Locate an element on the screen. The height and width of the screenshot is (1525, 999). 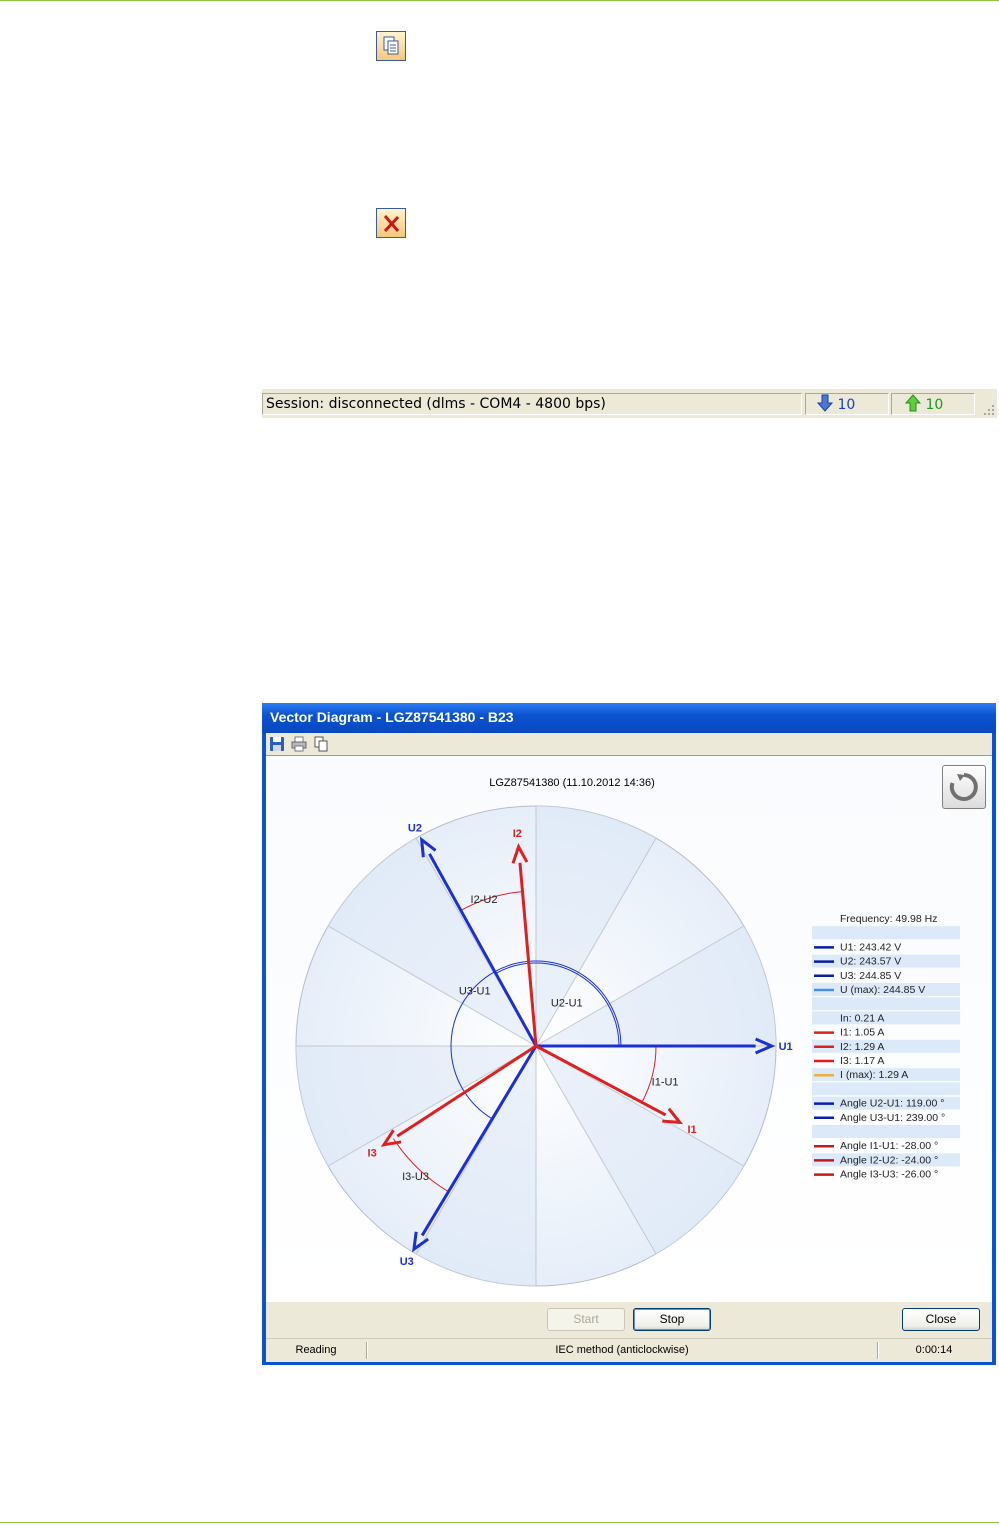
legend-item: I (max): 1.29 A is located at coordinates (874, 1075).